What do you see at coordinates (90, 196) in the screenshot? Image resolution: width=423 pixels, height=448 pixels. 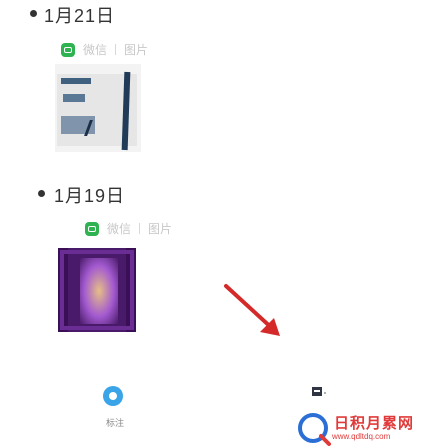 I see `entry-date: 1月19日` at bounding box center [90, 196].